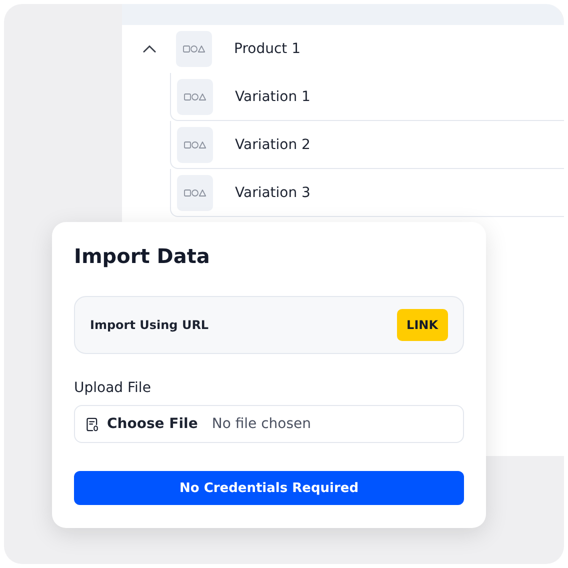 Image resolution: width=568 pixels, height=568 pixels. What do you see at coordinates (142, 257) in the screenshot?
I see `dialog-title: Import Data` at bounding box center [142, 257].